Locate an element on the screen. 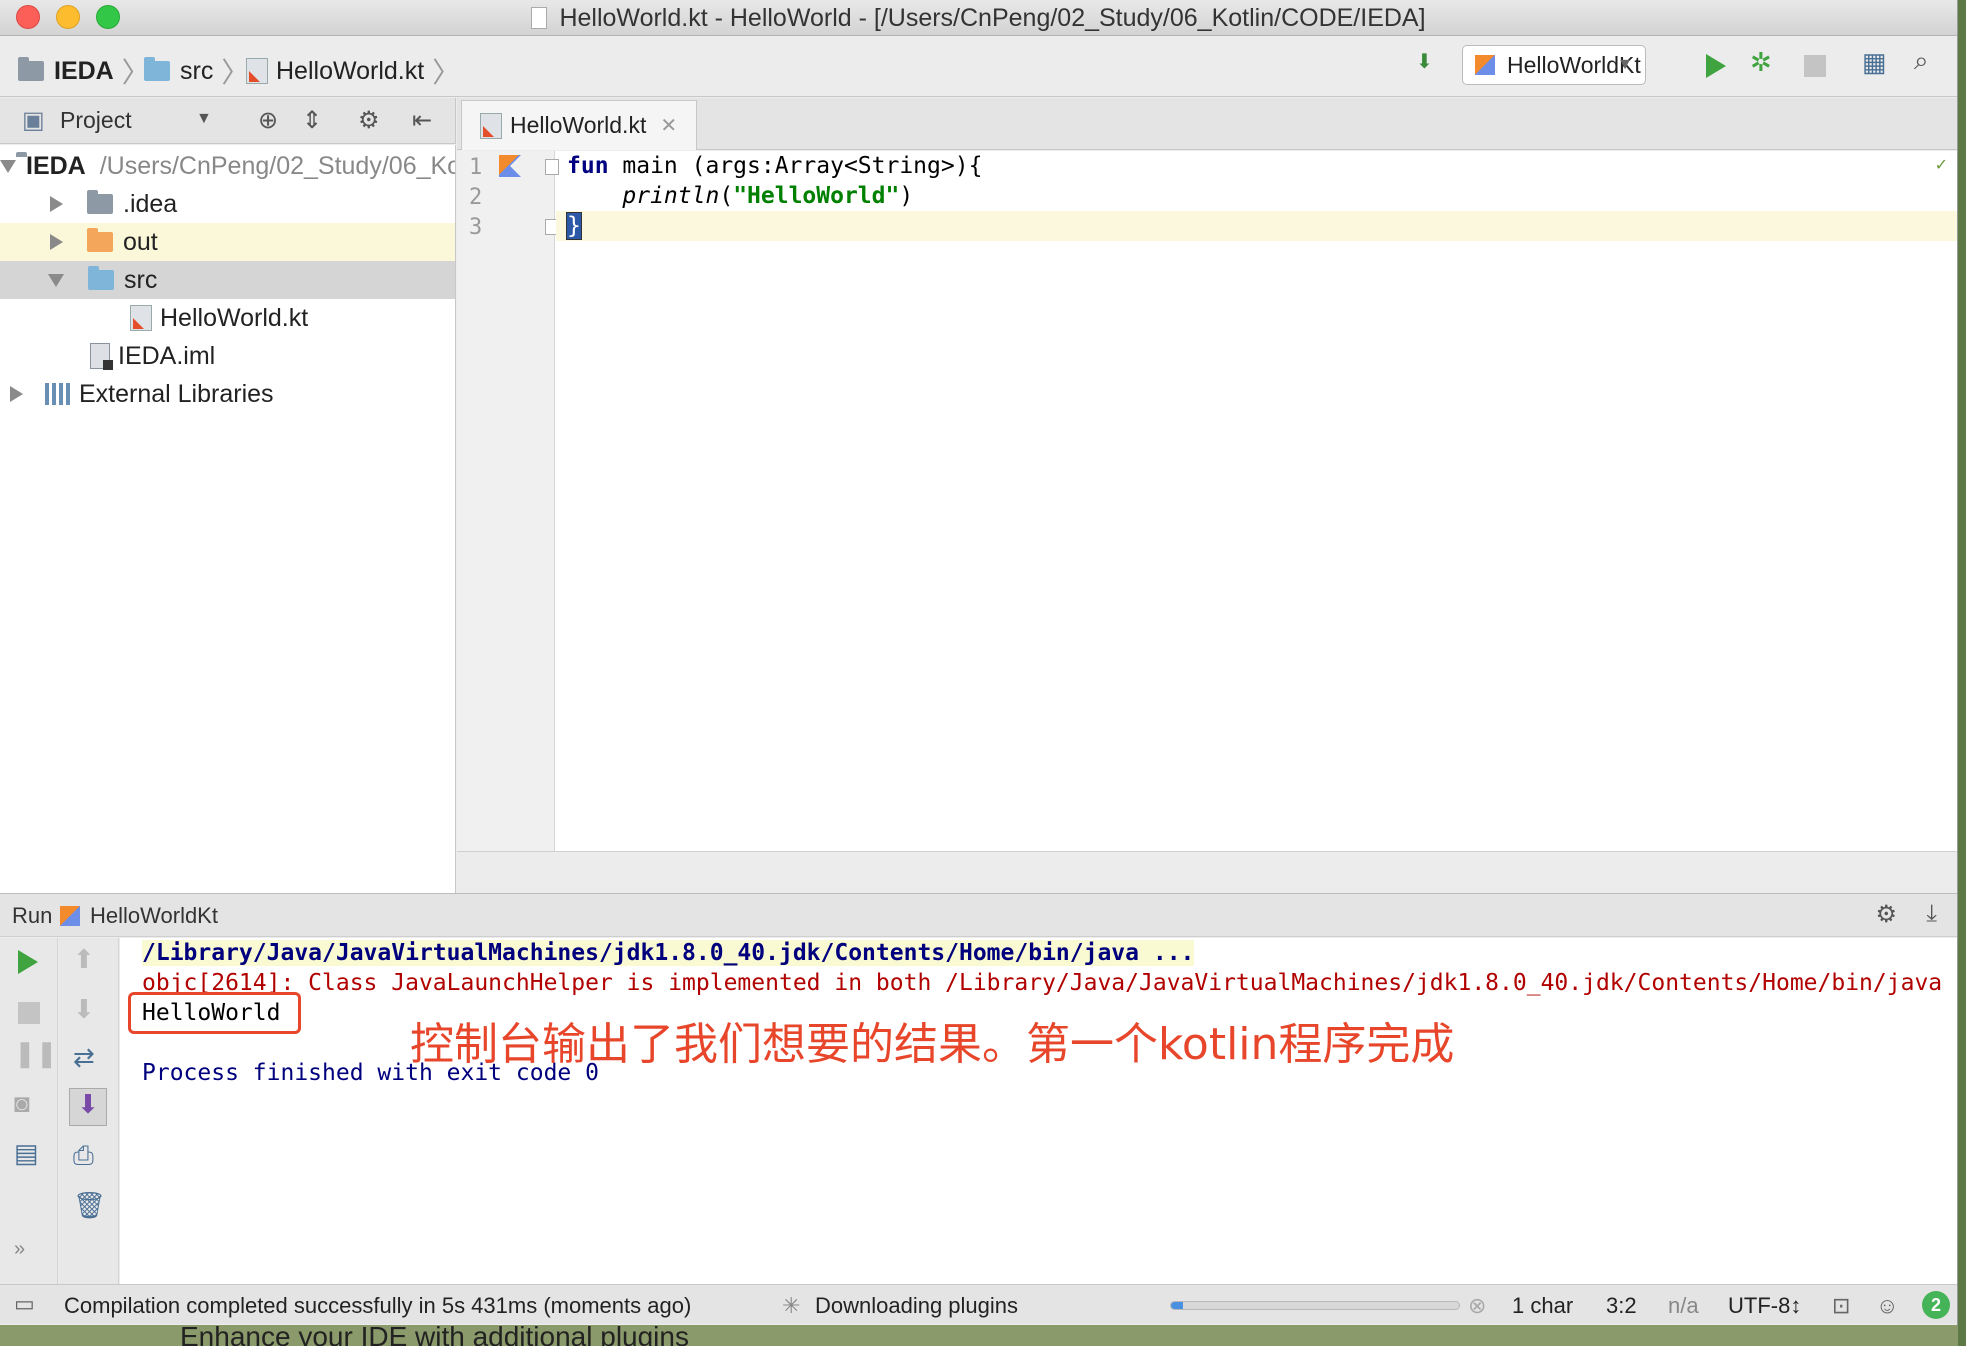 The height and width of the screenshot is (1346, 1966). run-icon is located at coordinates (1716, 66).